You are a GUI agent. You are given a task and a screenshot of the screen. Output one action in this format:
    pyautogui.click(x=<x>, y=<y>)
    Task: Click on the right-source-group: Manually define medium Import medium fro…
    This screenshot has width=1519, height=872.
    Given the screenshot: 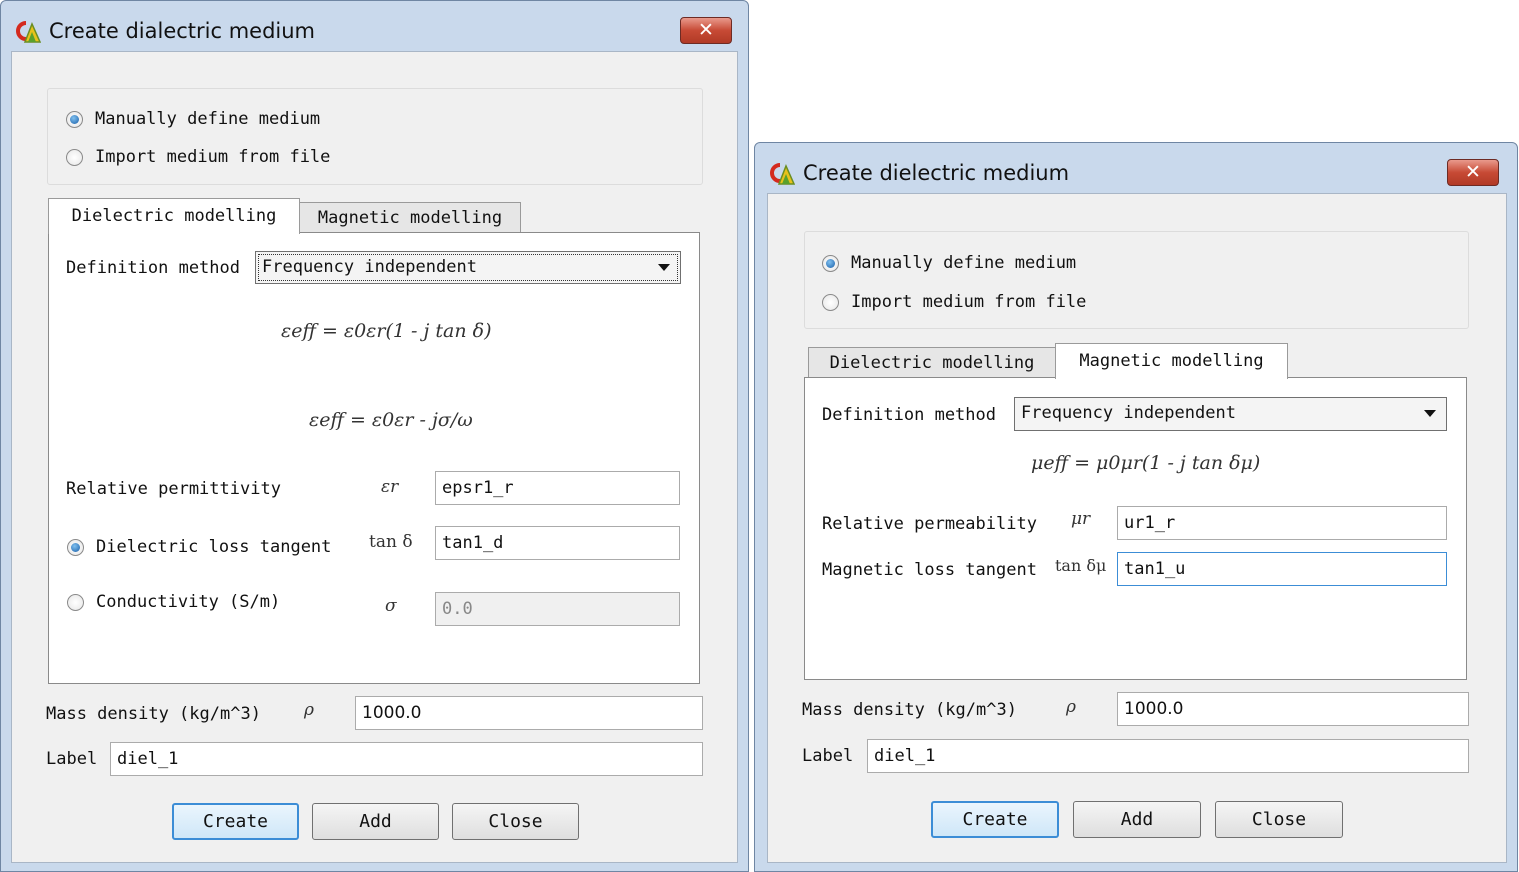 What is the action you would take?
    pyautogui.click(x=1136, y=280)
    